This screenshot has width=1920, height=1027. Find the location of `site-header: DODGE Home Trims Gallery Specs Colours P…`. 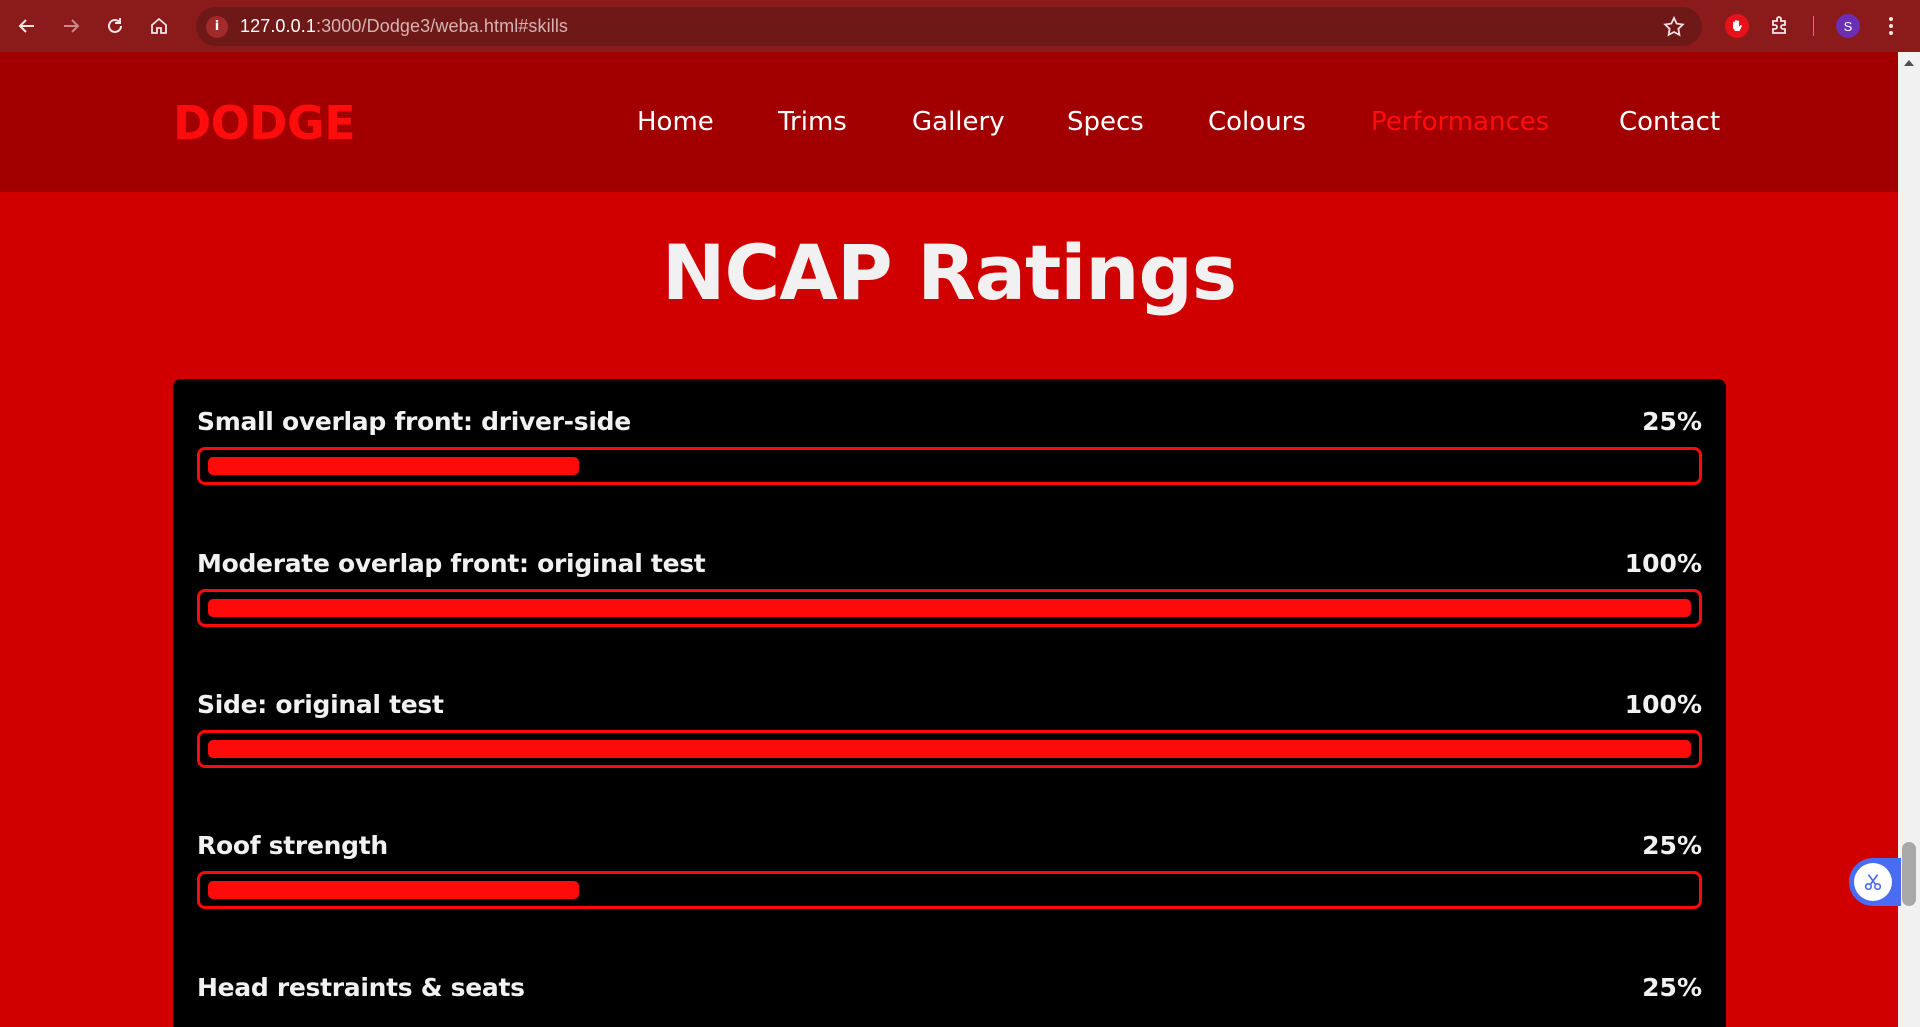

site-header: DODGE Home Trims Gallery Specs Colours P… is located at coordinates (949, 122).